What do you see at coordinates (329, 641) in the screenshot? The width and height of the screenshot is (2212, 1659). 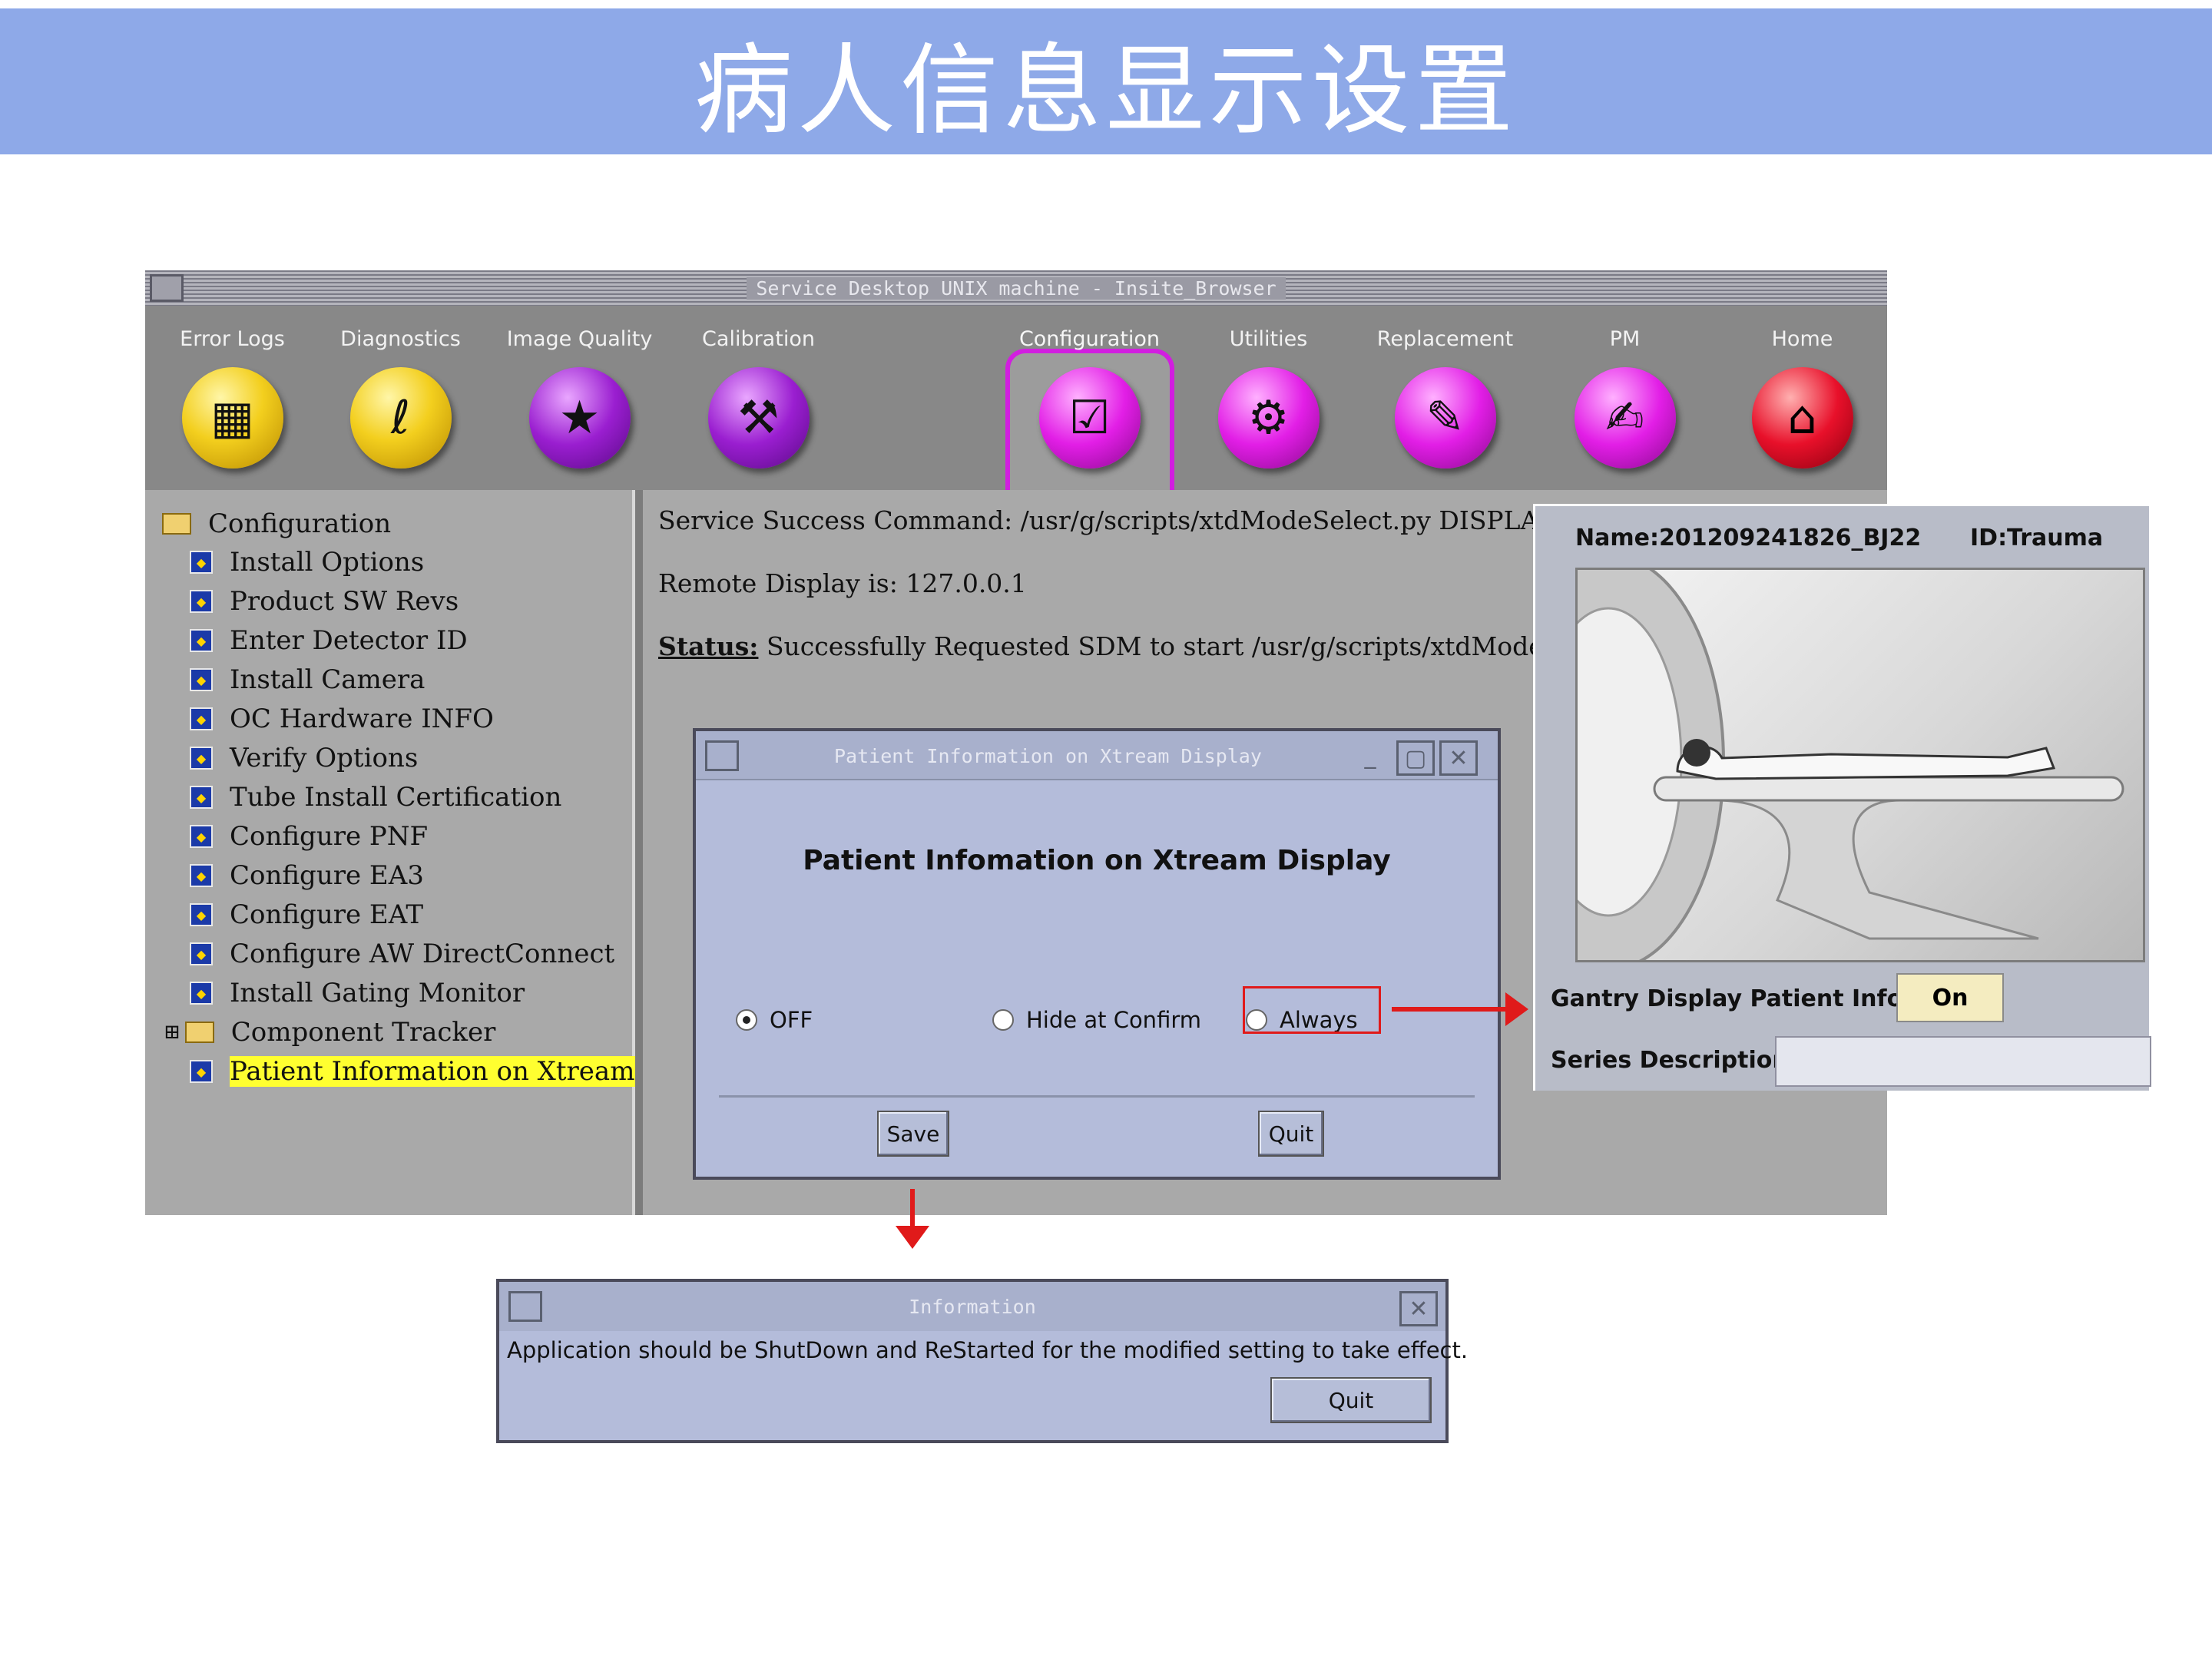 I see `tree-item-enter-detector-id: ◆ Enter Detector ID` at bounding box center [329, 641].